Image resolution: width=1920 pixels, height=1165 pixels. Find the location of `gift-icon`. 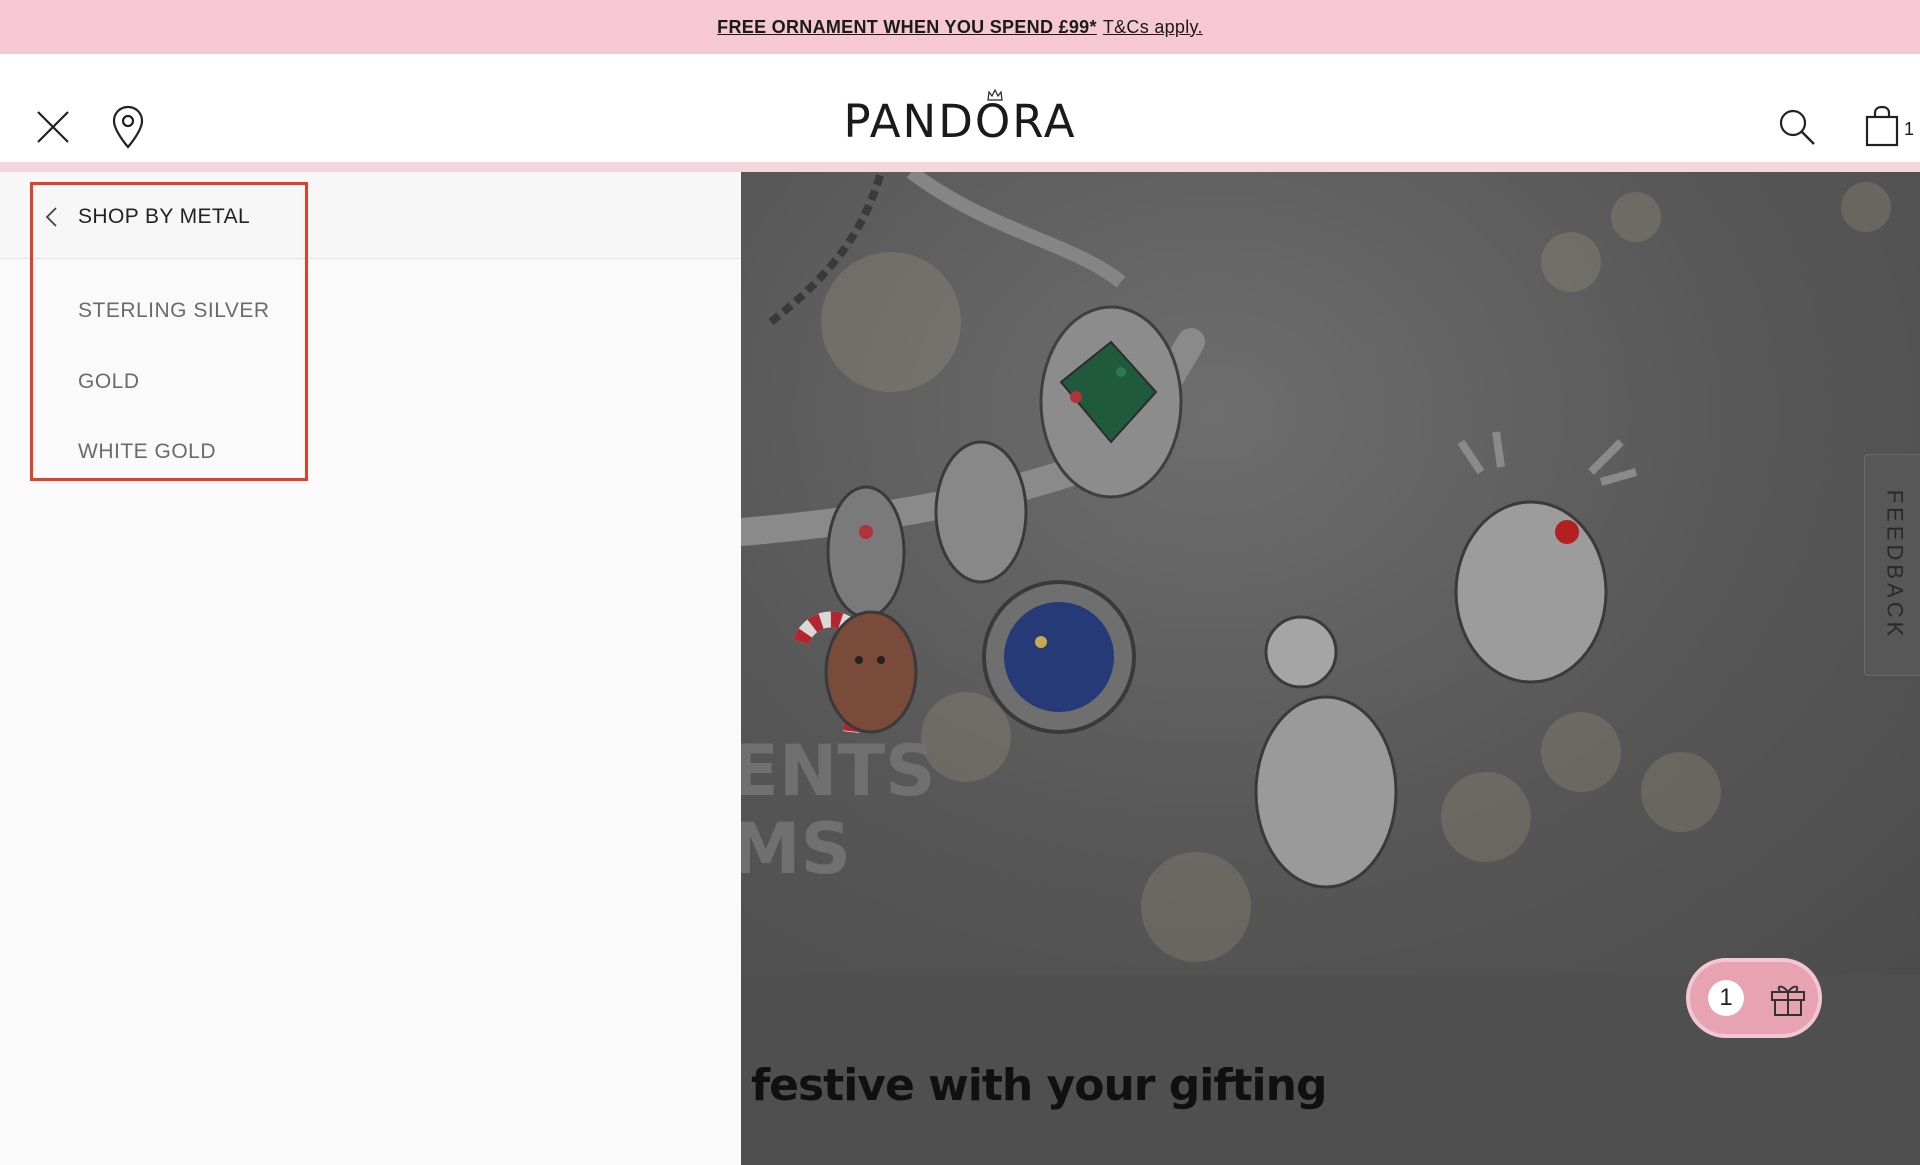

gift-icon is located at coordinates (1788, 1000).